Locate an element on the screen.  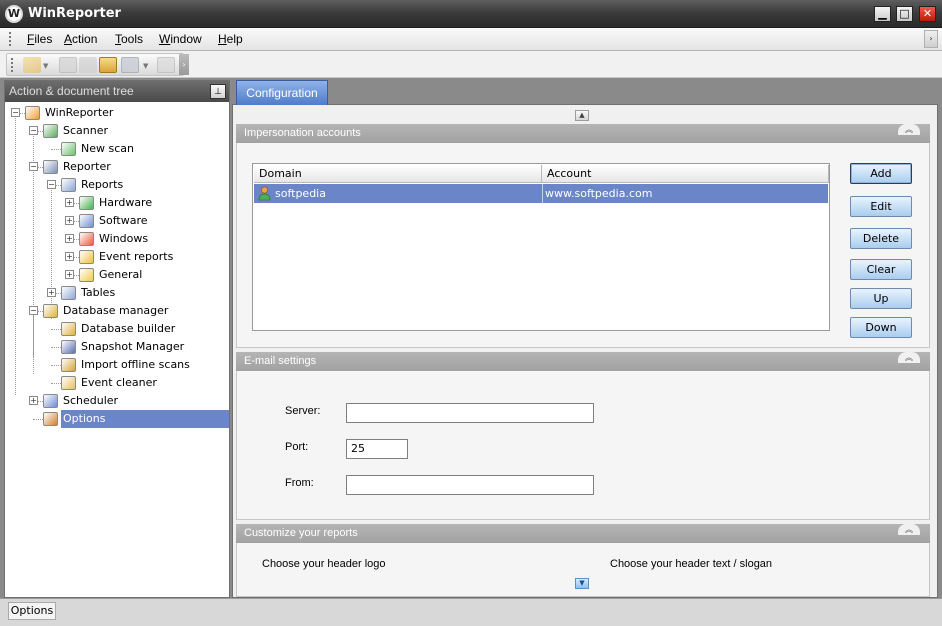
pin-icon: ⊥ is located at coordinates (218, 91).